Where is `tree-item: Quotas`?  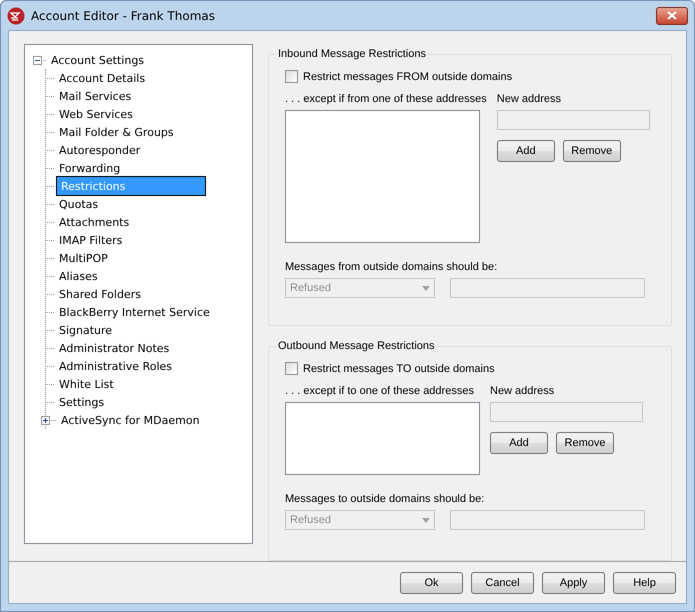 tree-item: Quotas is located at coordinates (79, 204).